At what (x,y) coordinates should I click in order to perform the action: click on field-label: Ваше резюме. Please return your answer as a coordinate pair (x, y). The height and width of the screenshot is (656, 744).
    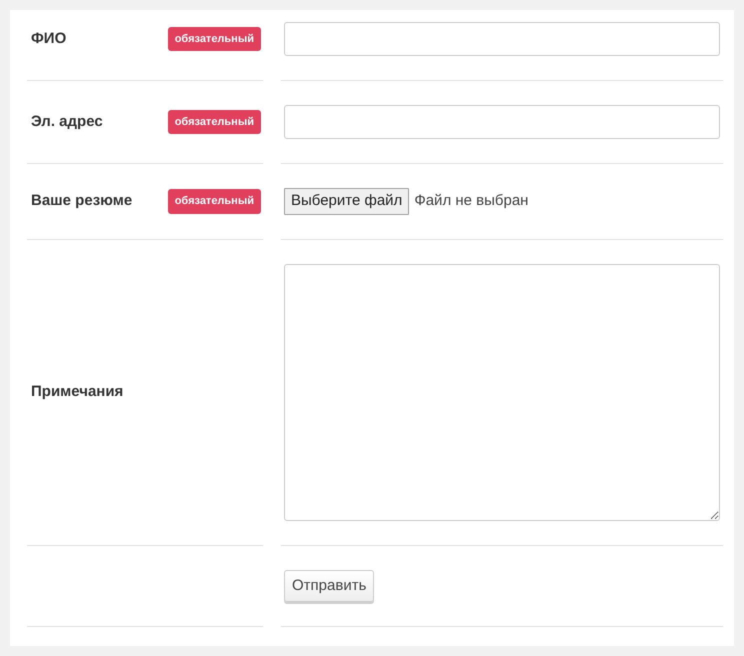
    Looking at the image, I should click on (81, 201).